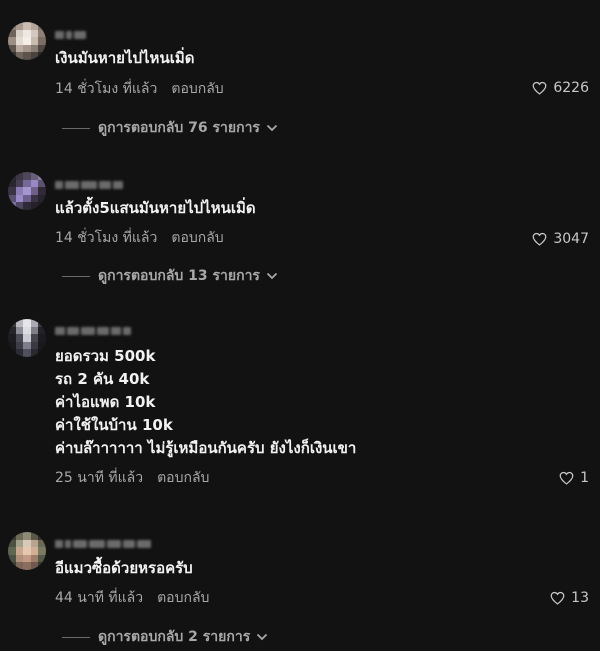  What do you see at coordinates (571, 88) in the screenshot?
I see `like-count: 6226` at bounding box center [571, 88].